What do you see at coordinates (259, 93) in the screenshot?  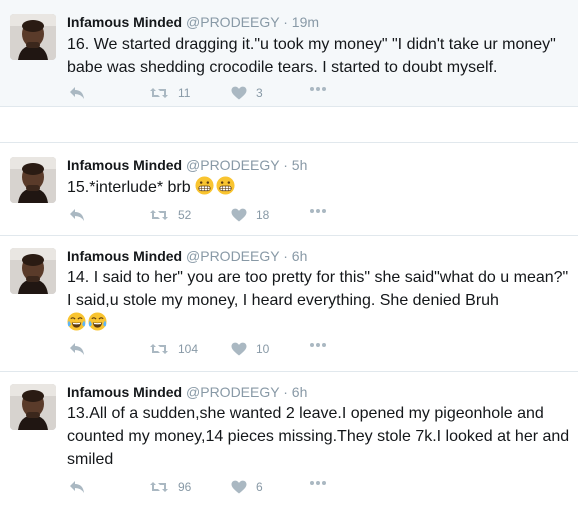 I see `like-count: 3` at bounding box center [259, 93].